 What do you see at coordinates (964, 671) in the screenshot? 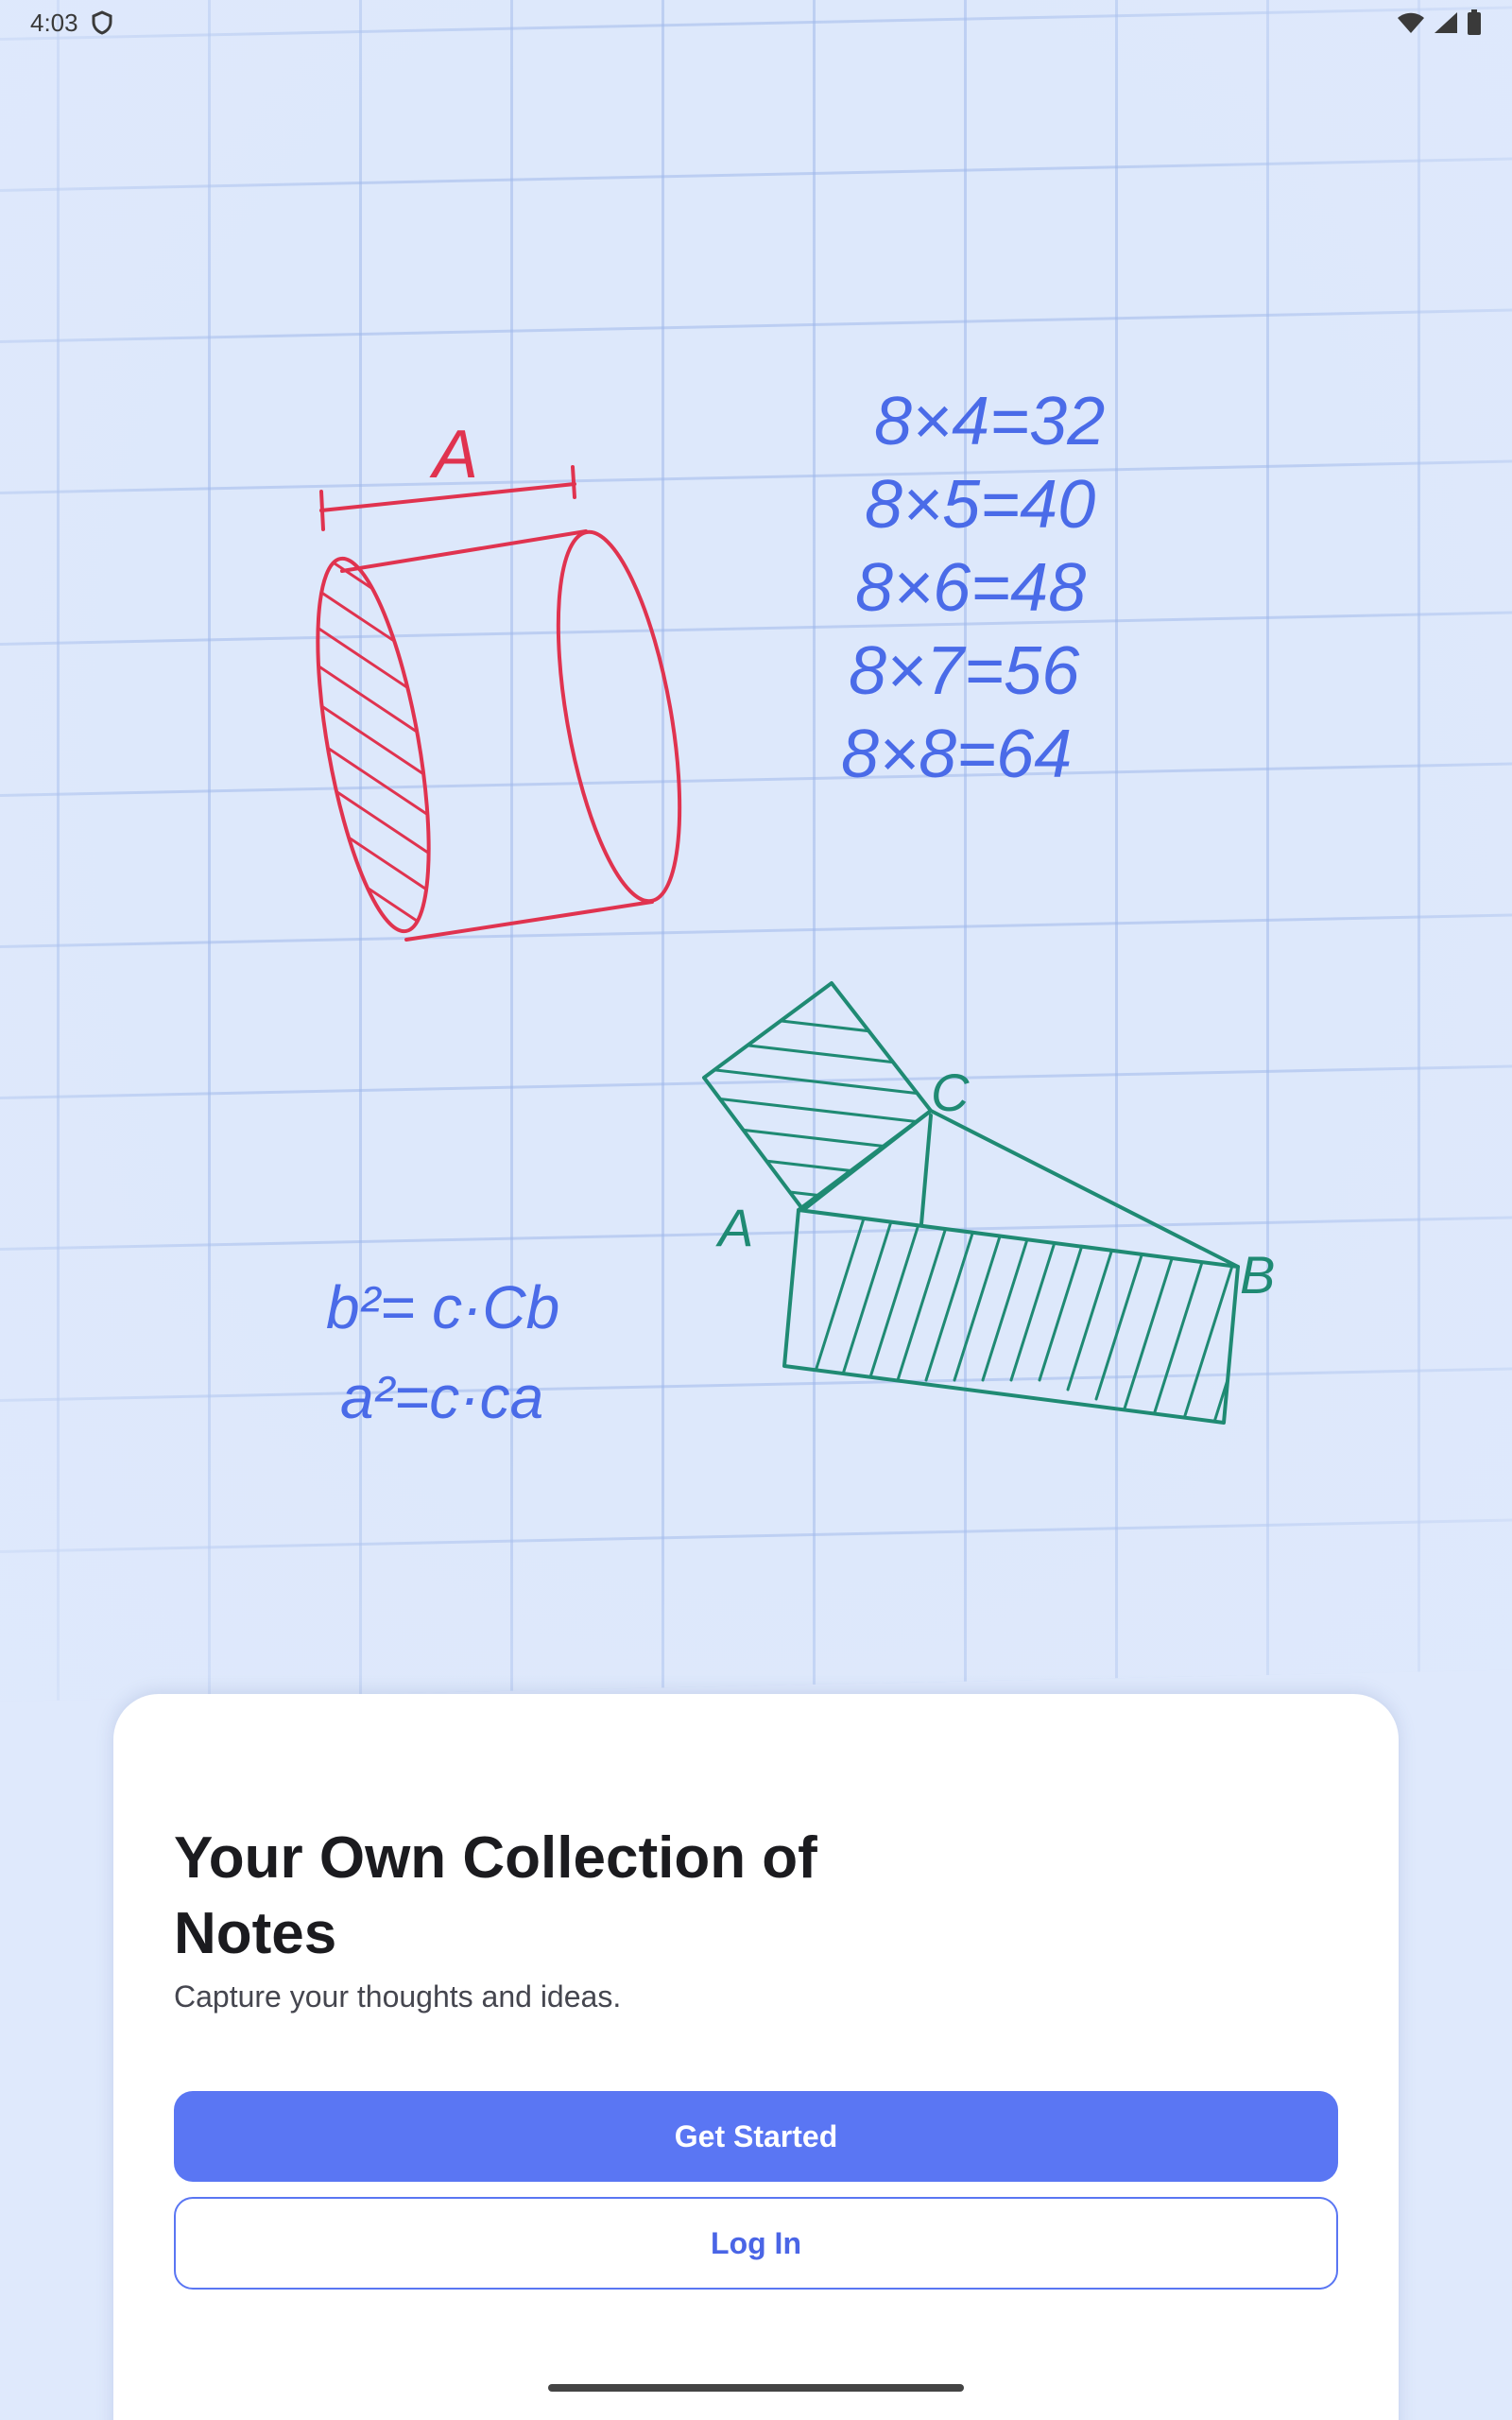
I see `mult-line-4: 8×7=56` at bounding box center [964, 671].